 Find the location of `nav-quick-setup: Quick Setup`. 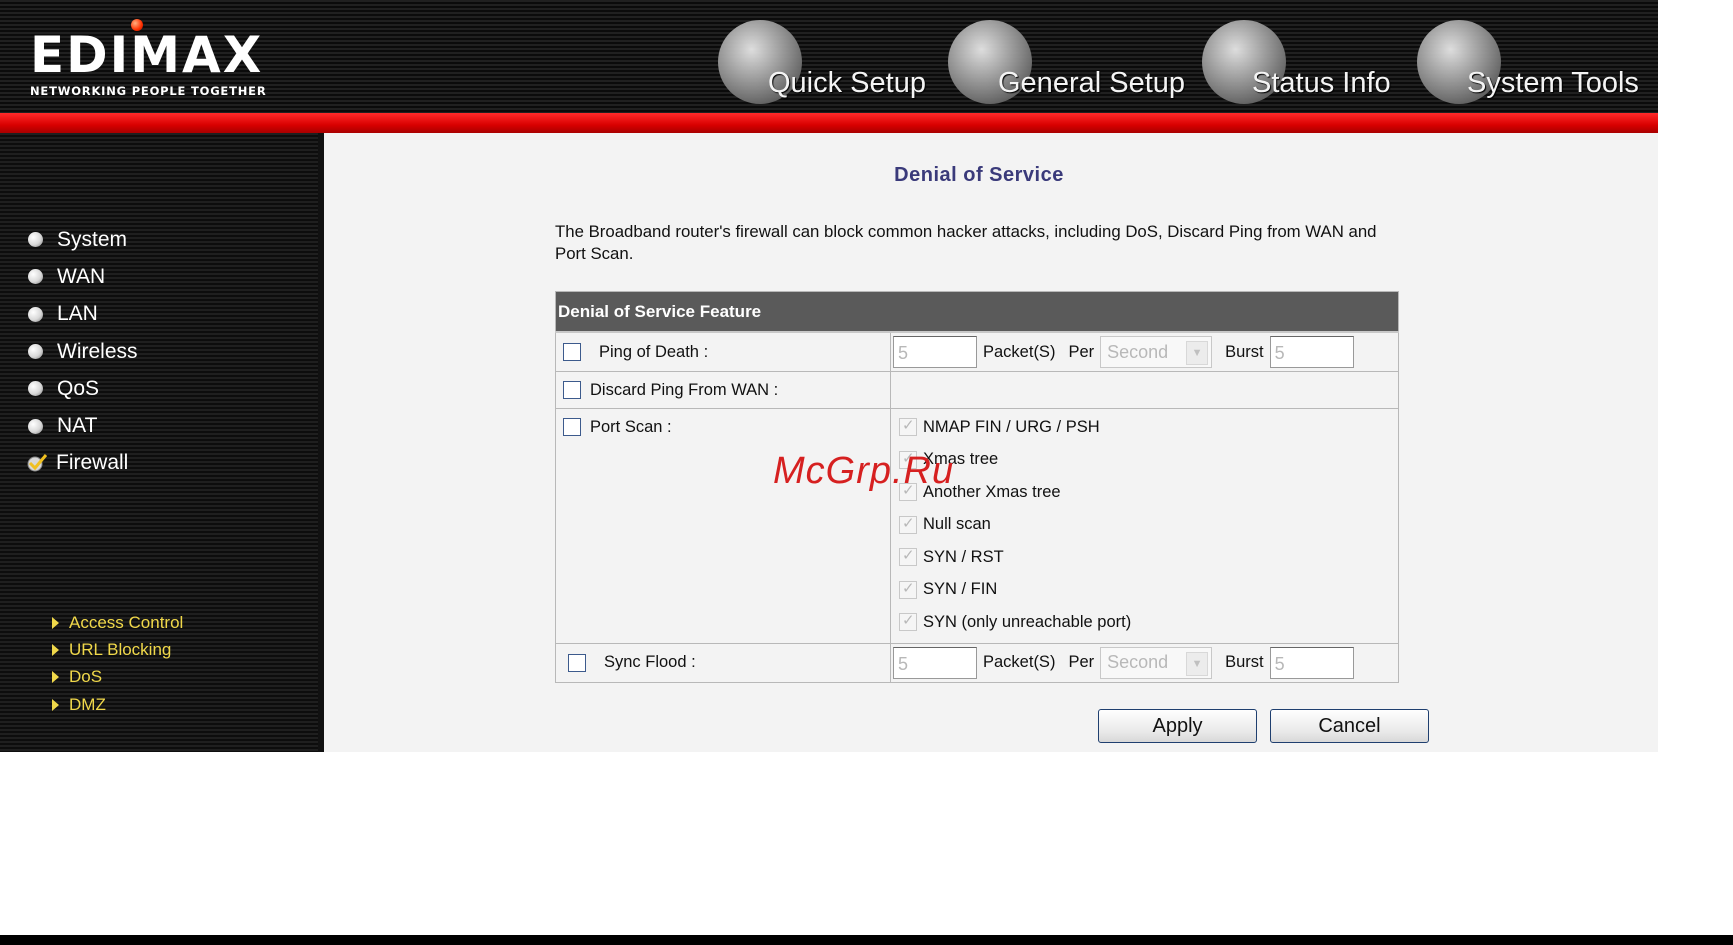

nav-quick-setup: Quick Setup is located at coordinates (822, 63).